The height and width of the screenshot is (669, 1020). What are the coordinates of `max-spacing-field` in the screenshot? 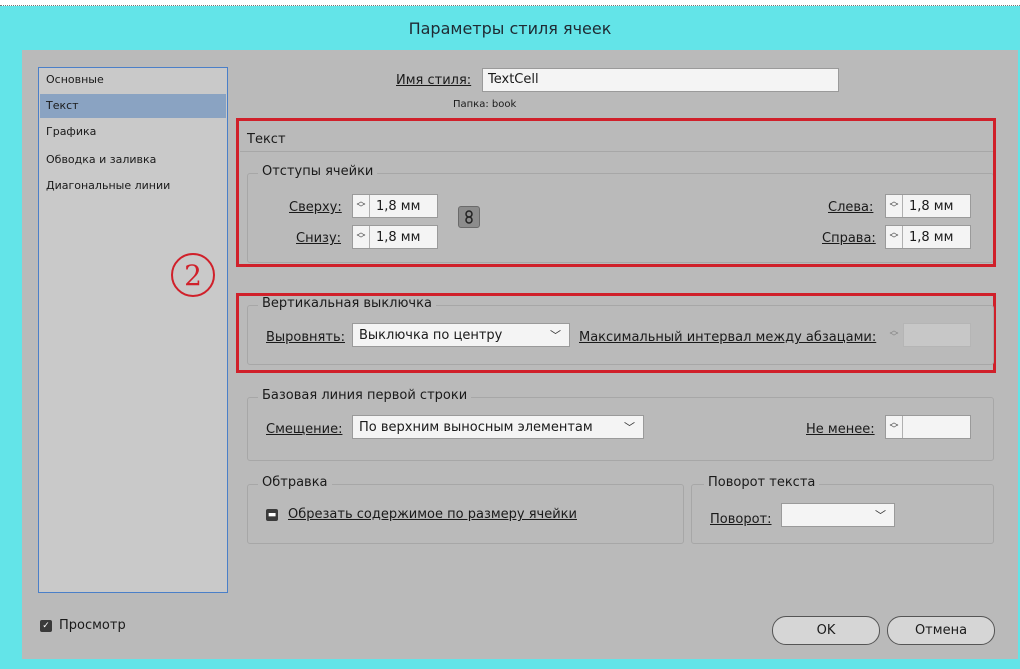 It's located at (937, 335).